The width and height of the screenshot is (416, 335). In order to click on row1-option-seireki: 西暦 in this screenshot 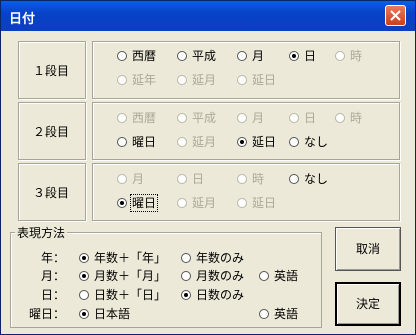, I will do `click(136, 55)`.